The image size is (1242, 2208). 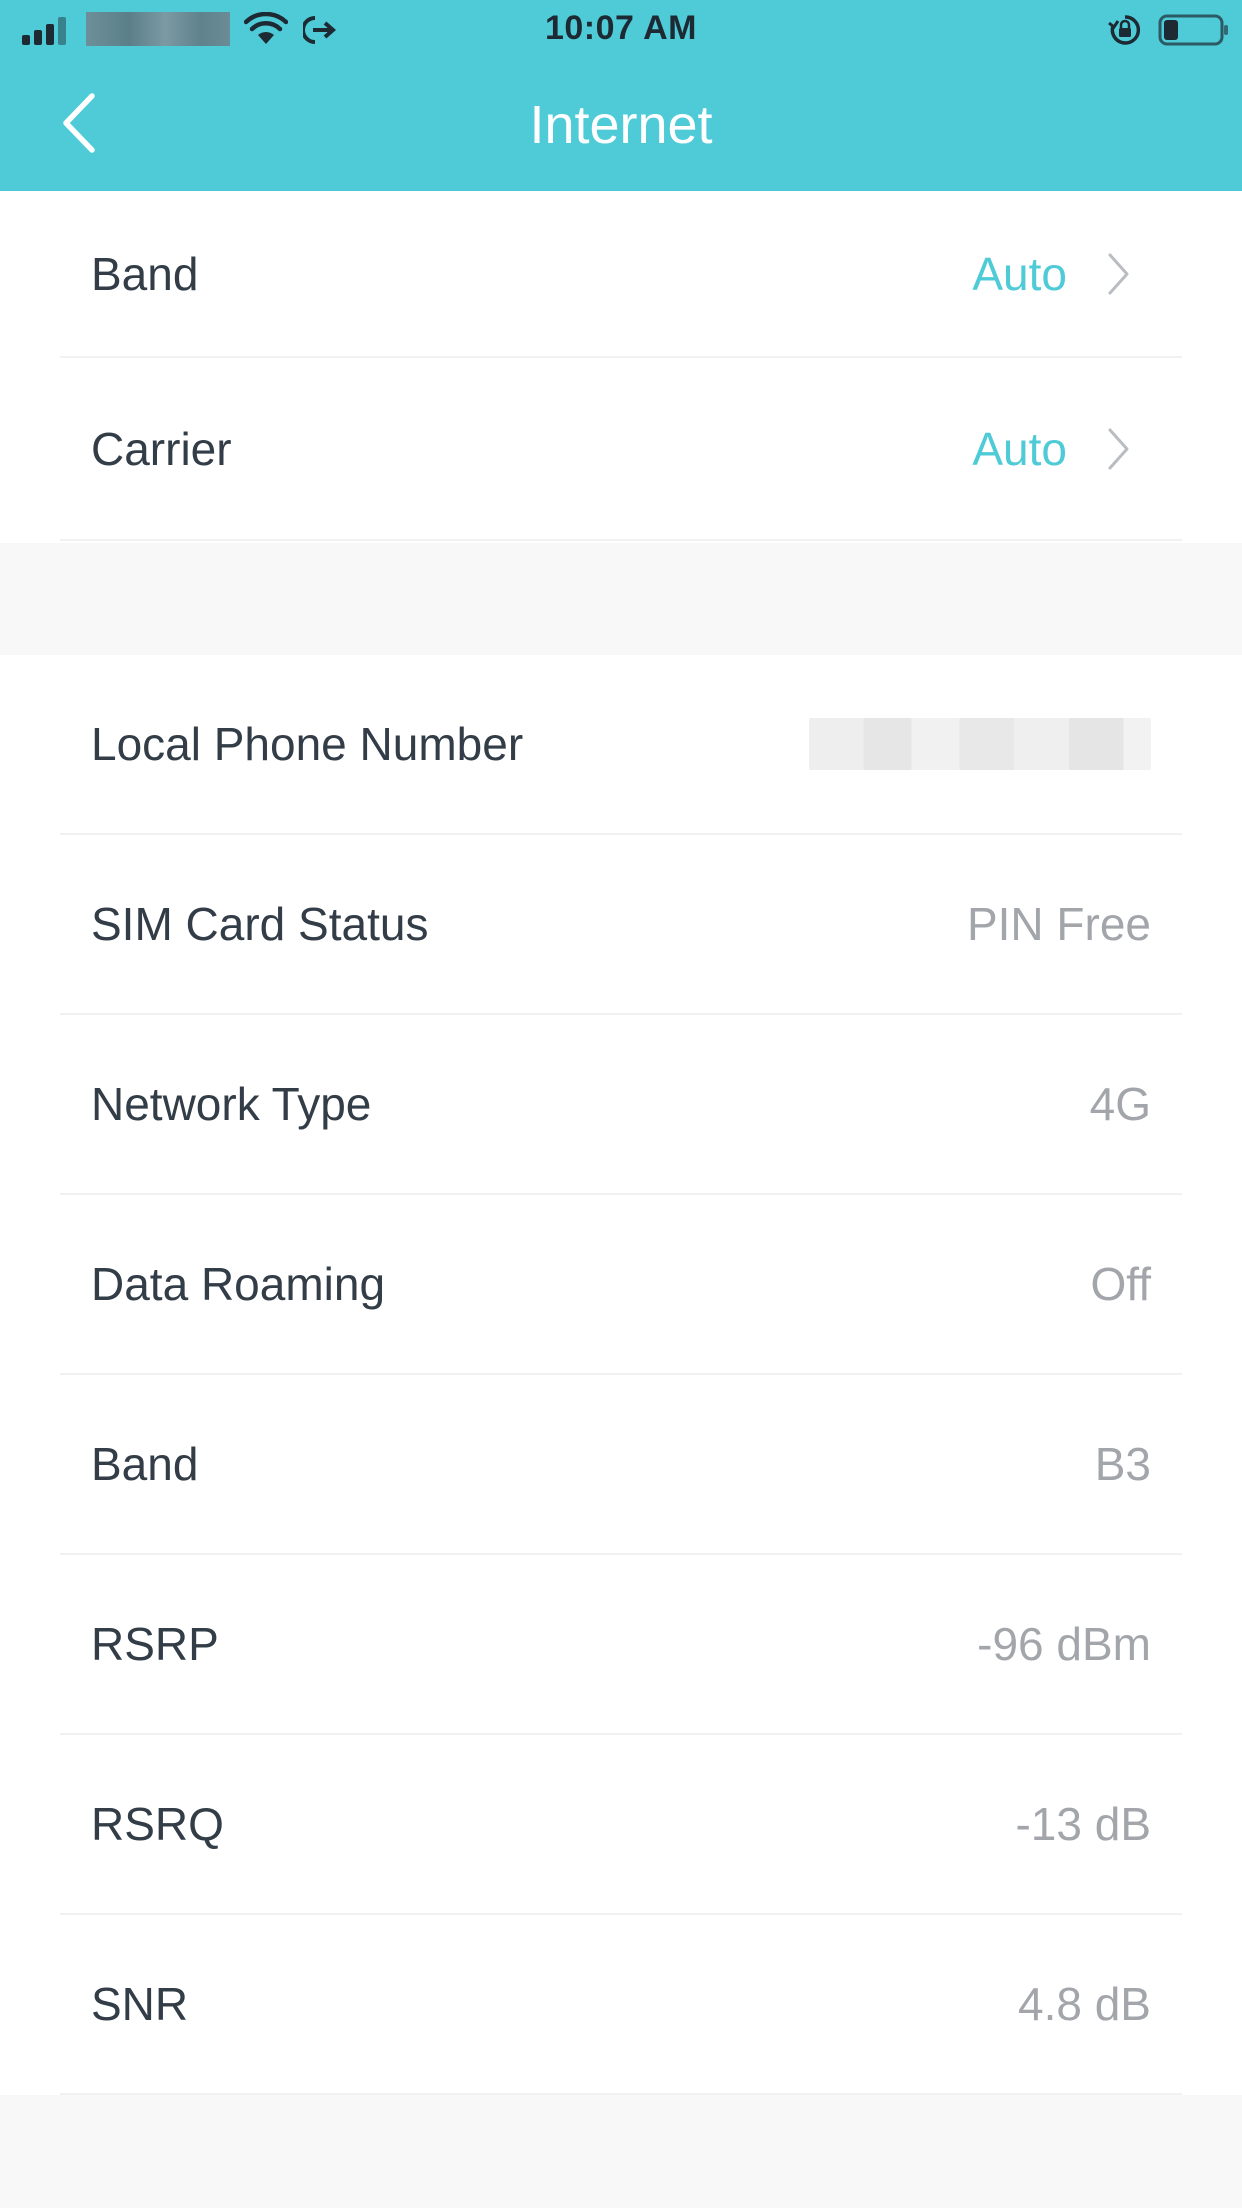 I want to click on row-label: RSRQ, so click(x=157, y=1824).